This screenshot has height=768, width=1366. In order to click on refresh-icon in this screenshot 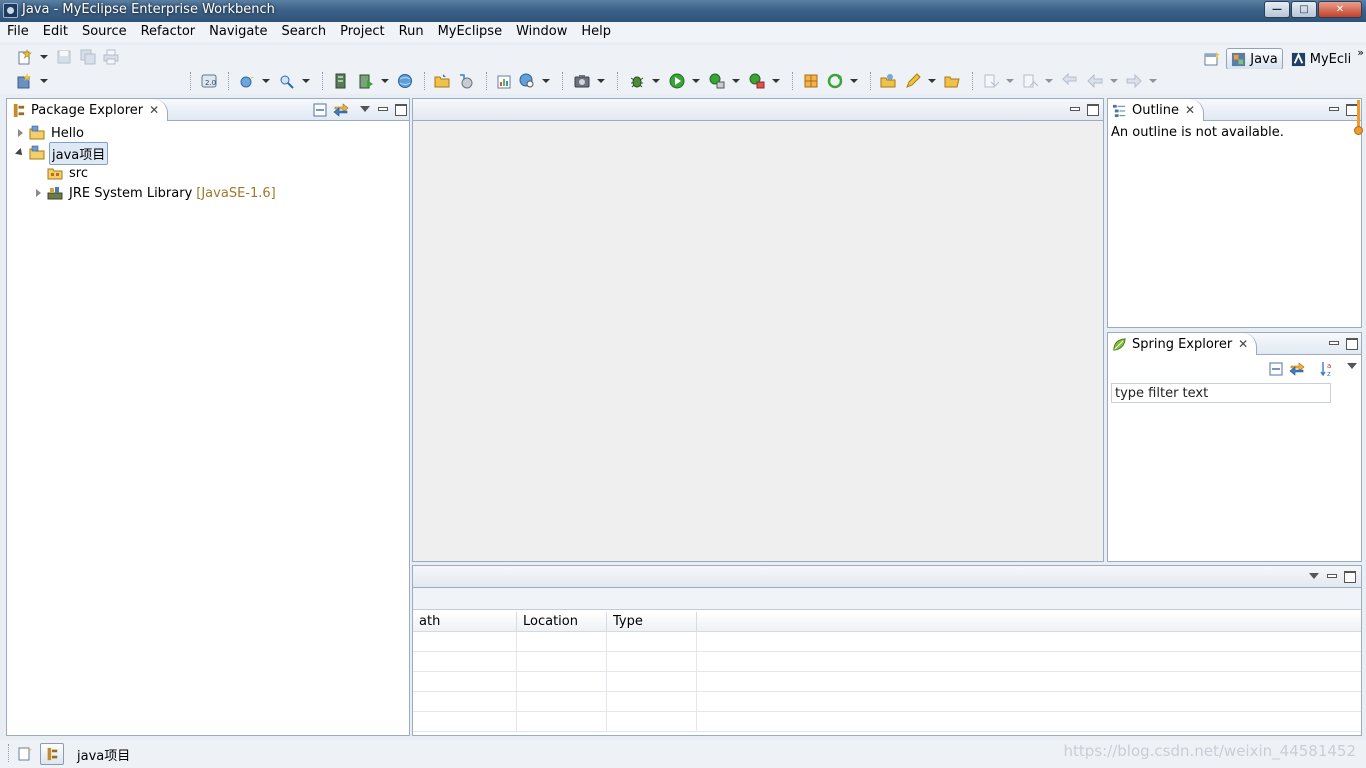, I will do `click(466, 81)`.